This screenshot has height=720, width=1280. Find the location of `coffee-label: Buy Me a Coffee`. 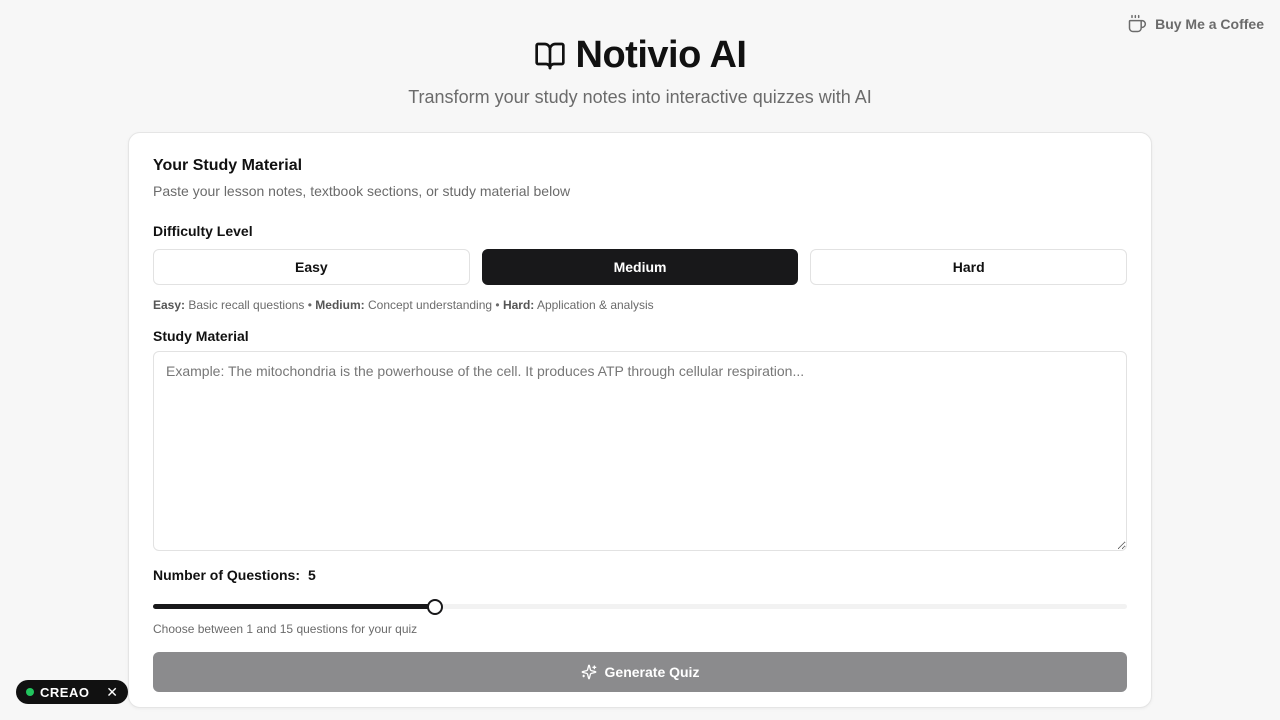

coffee-label: Buy Me a Coffee is located at coordinates (1209, 24).